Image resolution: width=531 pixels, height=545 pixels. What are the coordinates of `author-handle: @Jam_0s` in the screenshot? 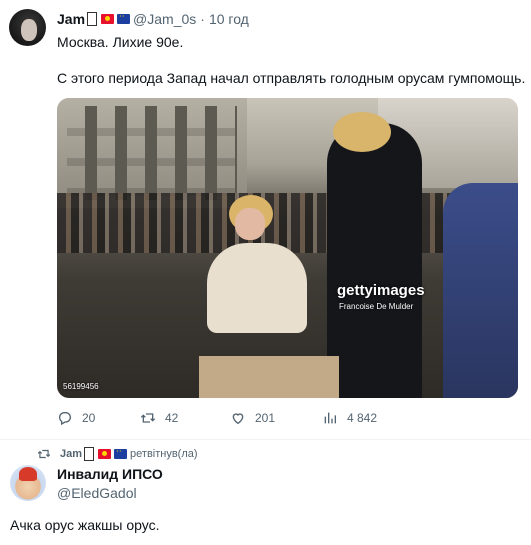 It's located at (164, 19).